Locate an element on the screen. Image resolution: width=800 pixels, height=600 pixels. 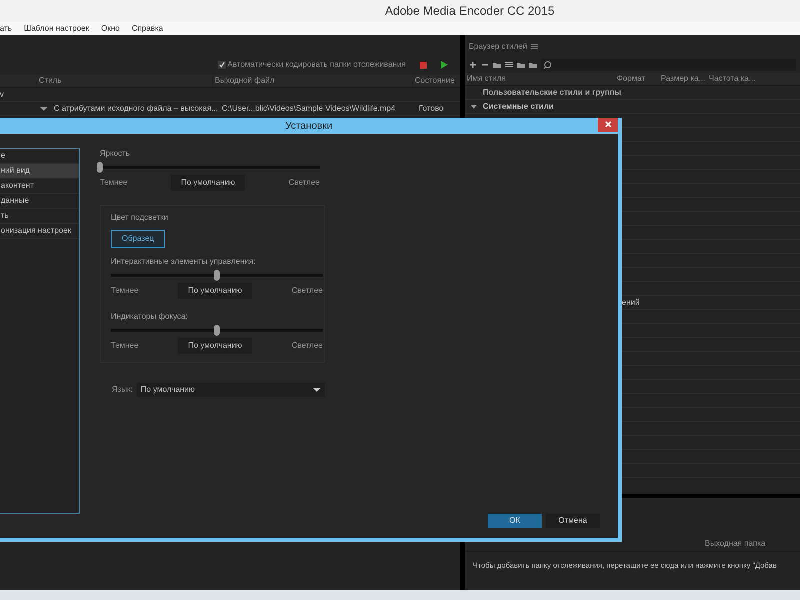
column-header: Формат is located at coordinates (637, 79).